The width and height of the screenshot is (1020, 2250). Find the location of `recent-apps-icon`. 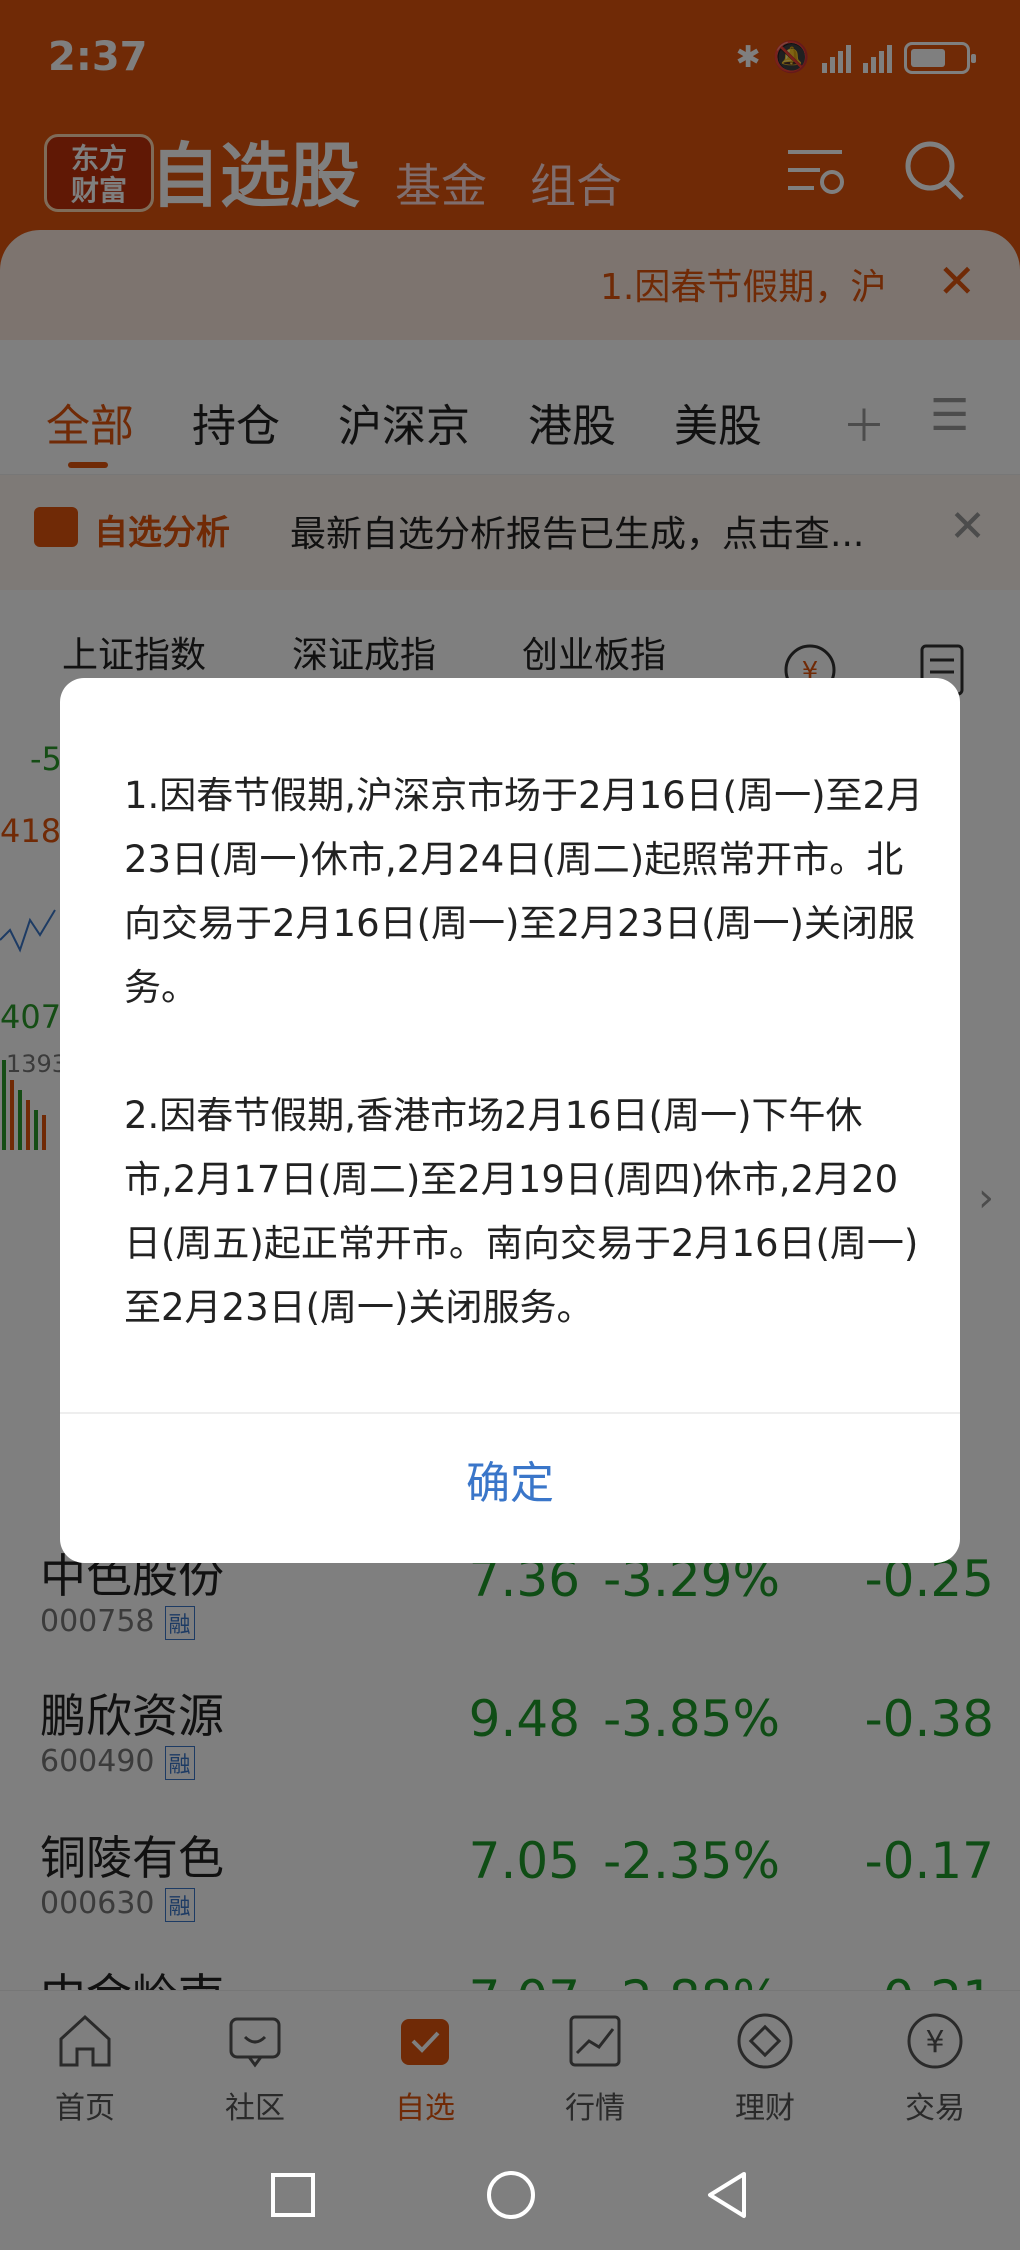

recent-apps-icon is located at coordinates (293, 2195).